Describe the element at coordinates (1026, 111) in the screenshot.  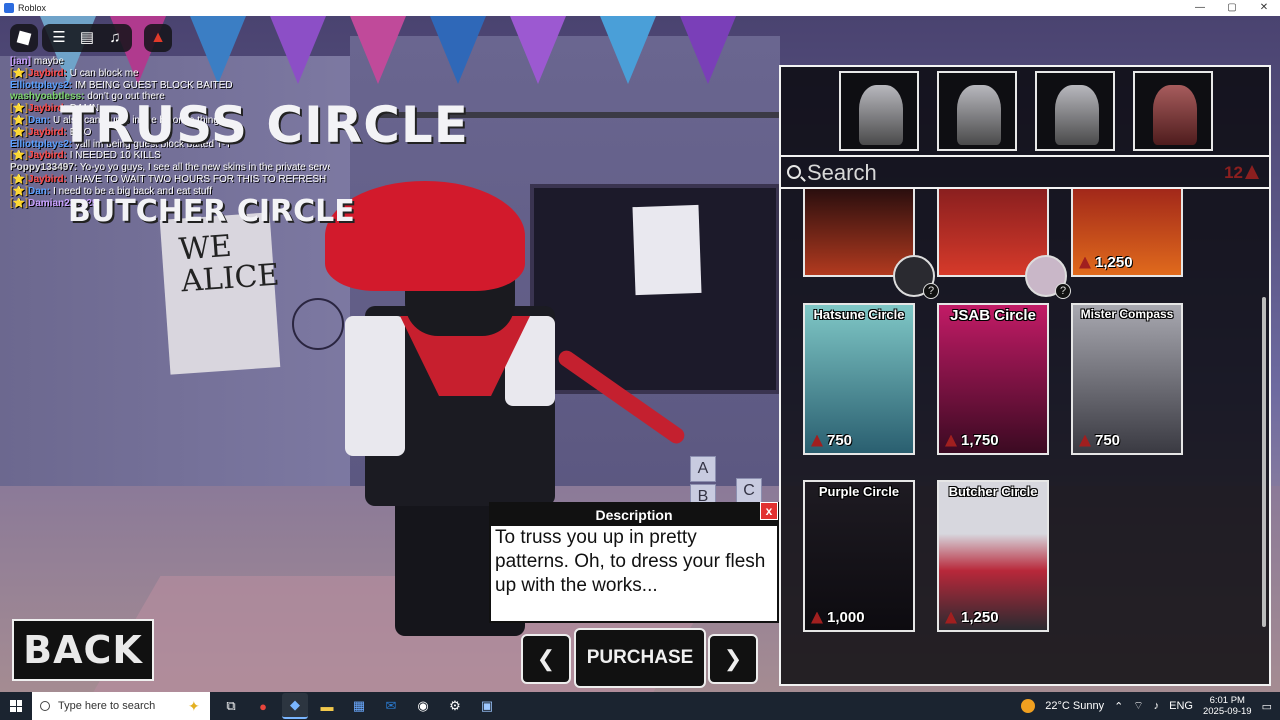
I see `character-tabs` at that location.